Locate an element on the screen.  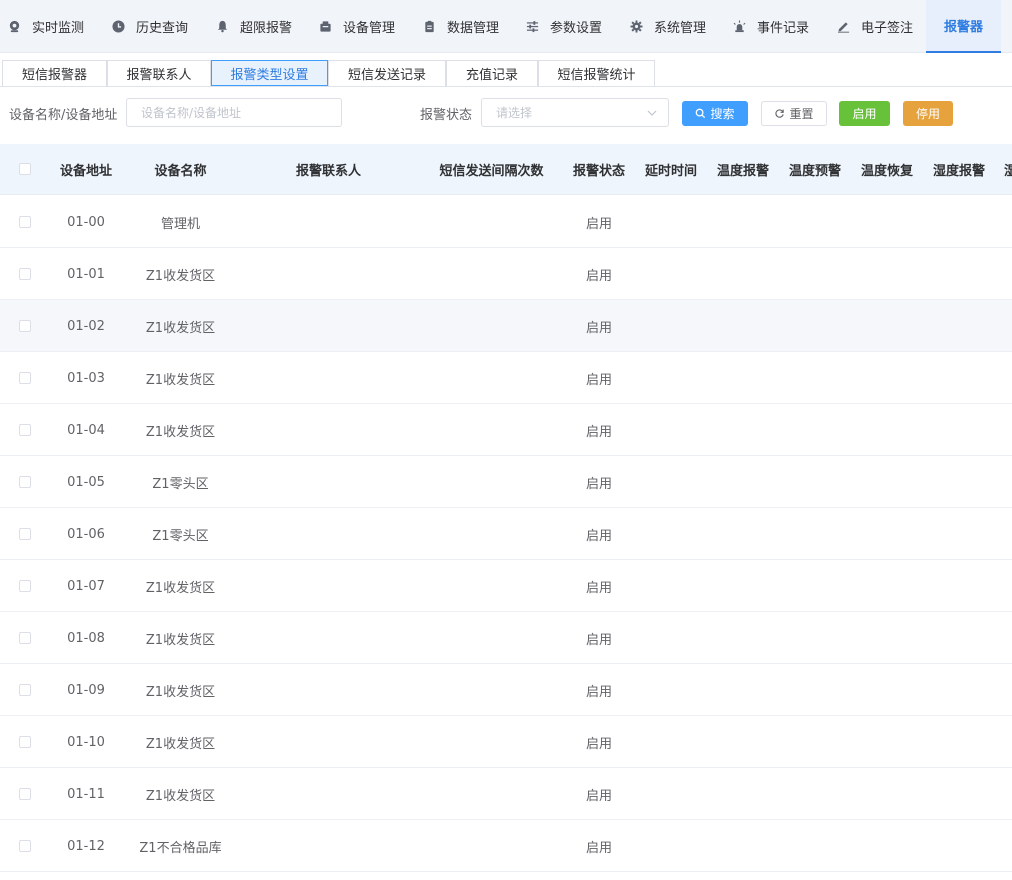
table-row: 01-01 Z1收发货区 启用 is located at coordinates (506, 274).